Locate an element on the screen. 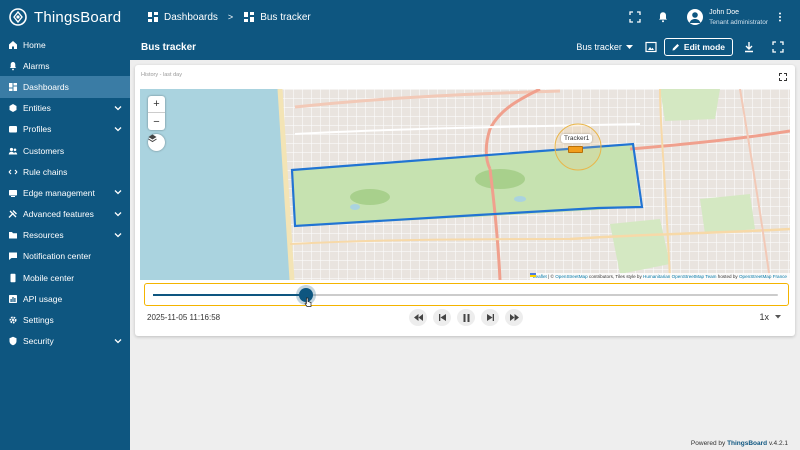 This screenshot has width=800, height=450. pause-icon is located at coordinates (466, 317).